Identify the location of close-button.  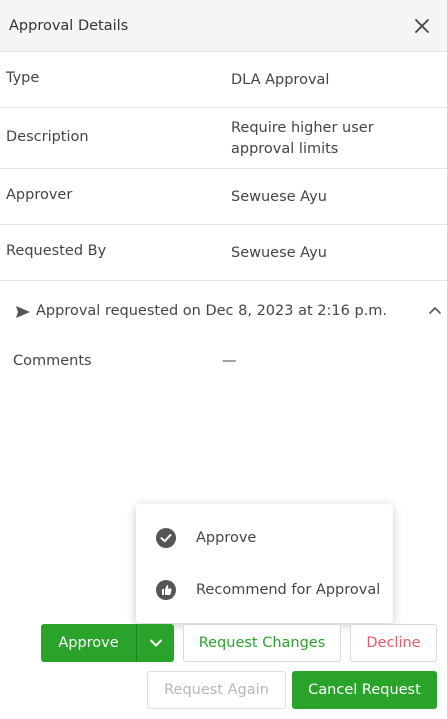
(422, 26).